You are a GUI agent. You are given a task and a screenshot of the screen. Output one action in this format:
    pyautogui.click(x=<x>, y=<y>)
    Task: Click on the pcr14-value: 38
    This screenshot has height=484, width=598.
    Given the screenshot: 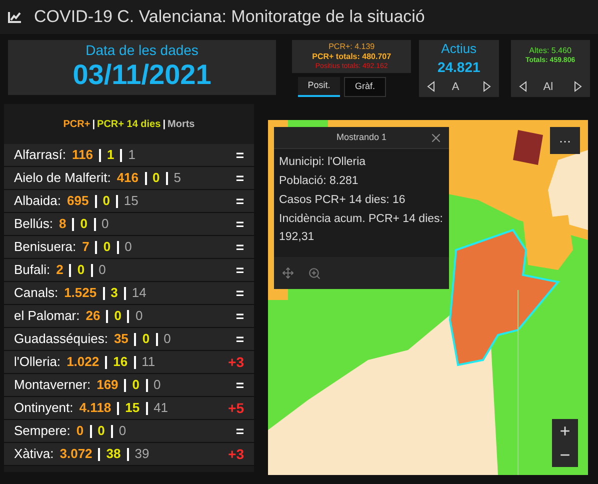 What is the action you would take?
    pyautogui.click(x=113, y=454)
    